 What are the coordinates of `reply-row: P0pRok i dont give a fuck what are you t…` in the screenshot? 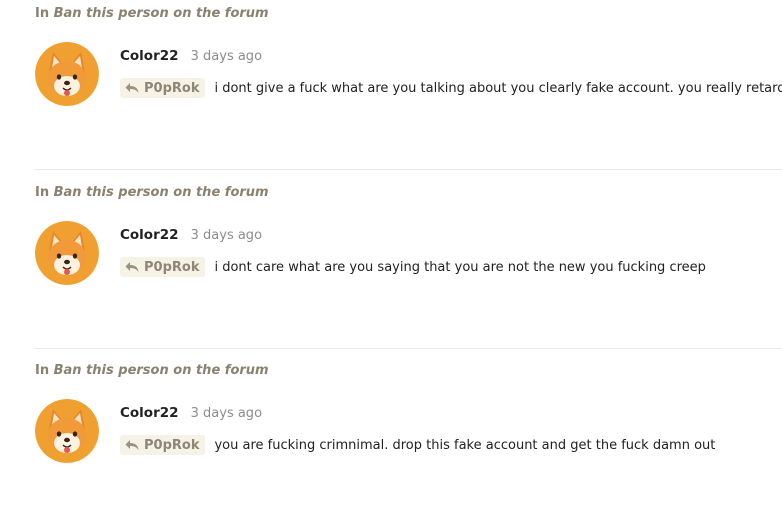 It's located at (451, 88).